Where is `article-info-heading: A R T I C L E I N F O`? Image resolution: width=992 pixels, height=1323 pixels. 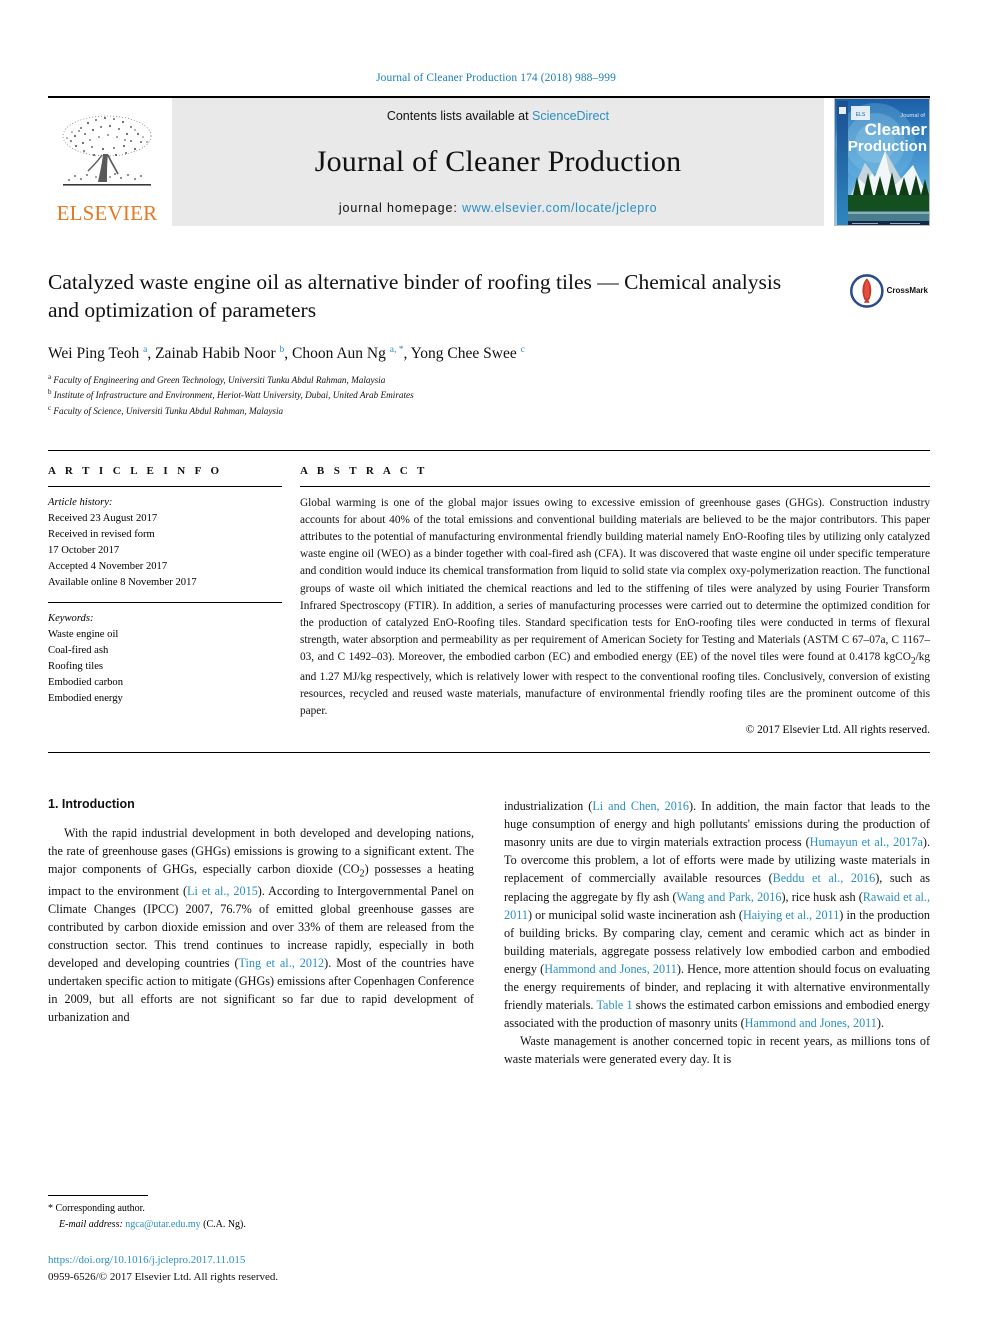
article-info-heading: A R T I C L E I N F O is located at coordinates (135, 470).